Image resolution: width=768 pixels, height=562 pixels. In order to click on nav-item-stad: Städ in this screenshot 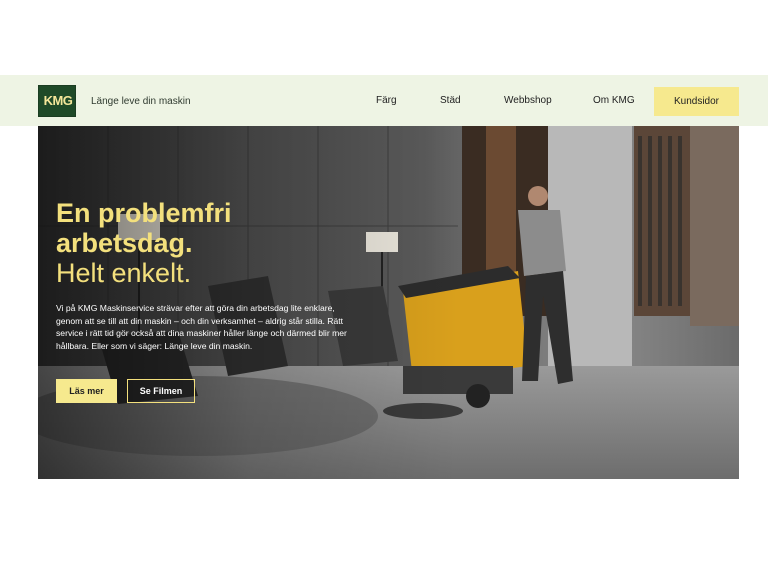, I will do `click(450, 100)`.